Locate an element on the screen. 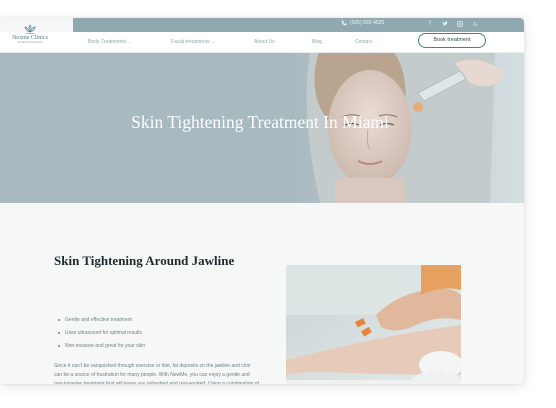 This screenshot has width=556, height=408. nav-label: Body-Treatments is located at coordinates (107, 42).